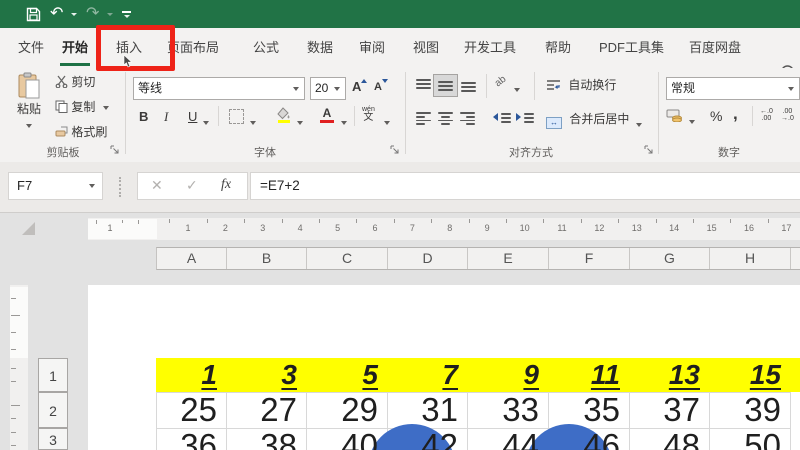  What do you see at coordinates (670, 258) in the screenshot?
I see `column-header-G: G` at bounding box center [670, 258].